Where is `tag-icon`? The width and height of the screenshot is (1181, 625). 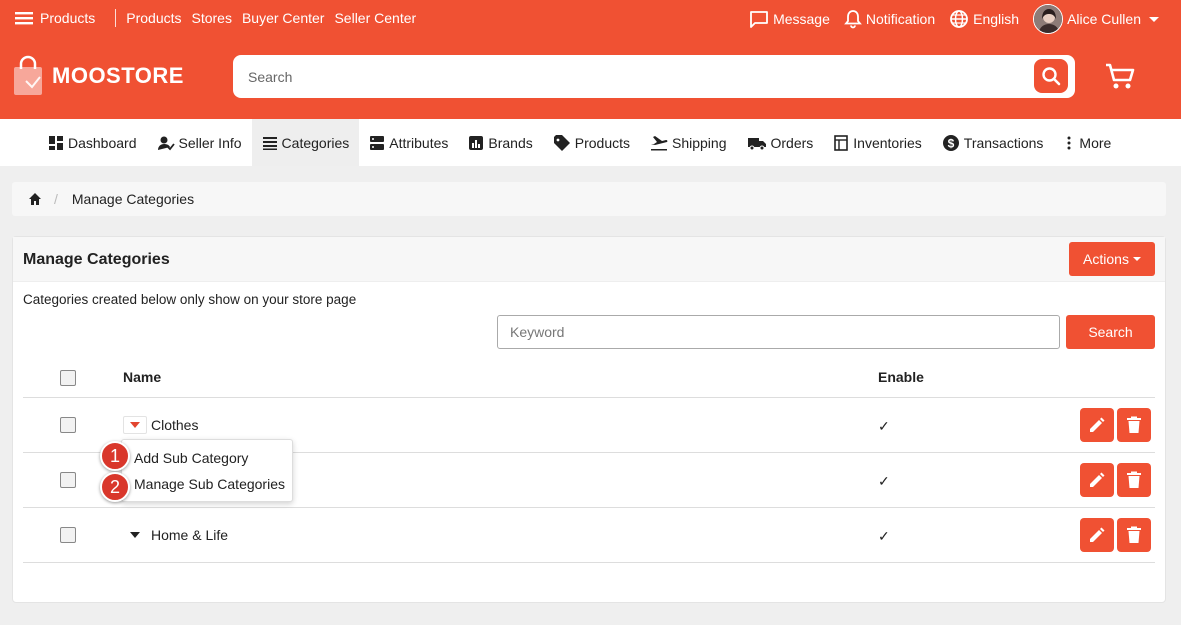 tag-icon is located at coordinates (561, 142).